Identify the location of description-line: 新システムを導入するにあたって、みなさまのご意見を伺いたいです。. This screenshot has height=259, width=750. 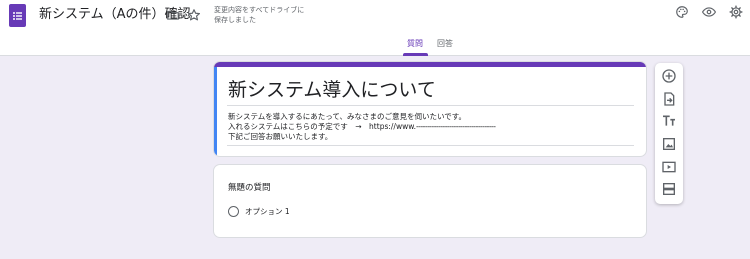
(361, 117).